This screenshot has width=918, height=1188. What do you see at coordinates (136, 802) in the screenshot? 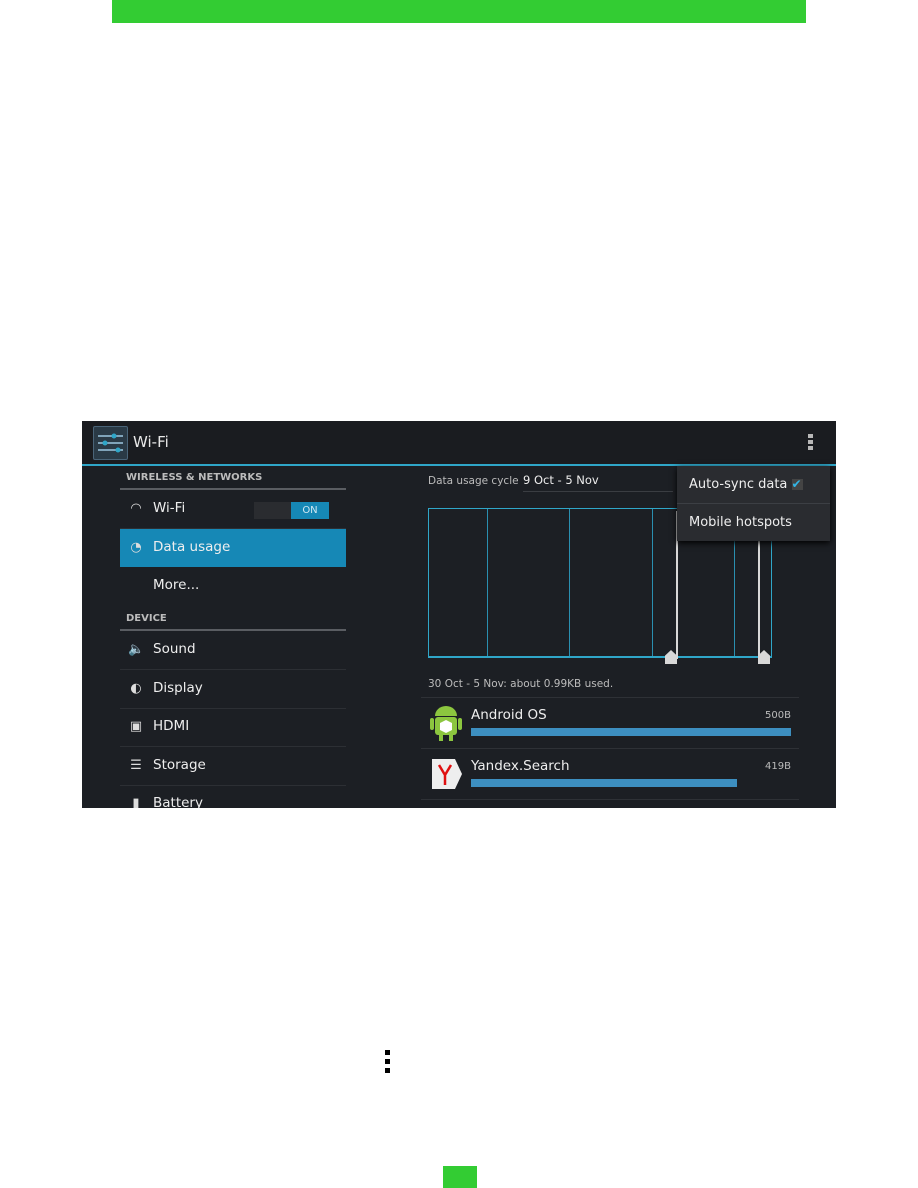
I see `battery-icon: ▮` at bounding box center [136, 802].